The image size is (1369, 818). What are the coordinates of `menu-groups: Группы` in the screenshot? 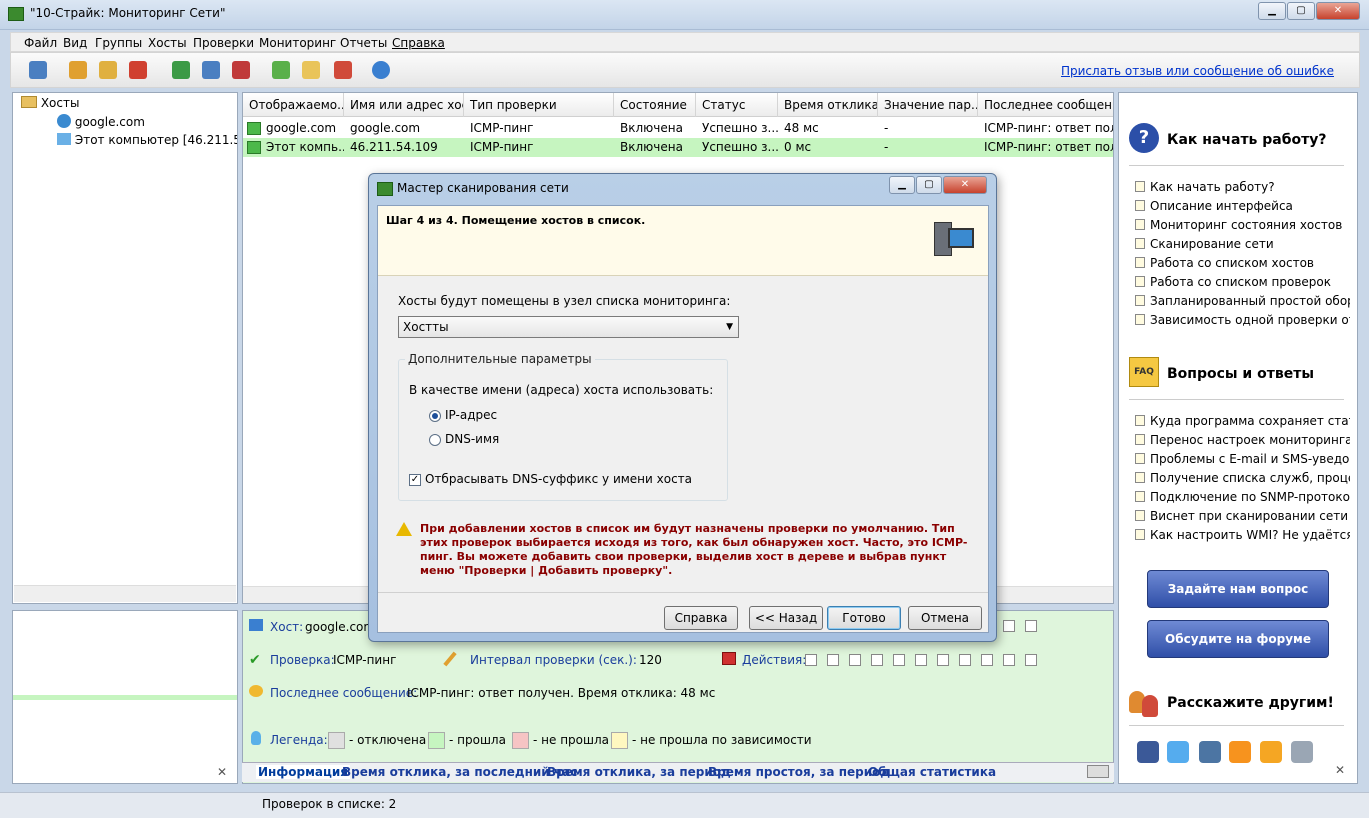 It's located at (118, 43).